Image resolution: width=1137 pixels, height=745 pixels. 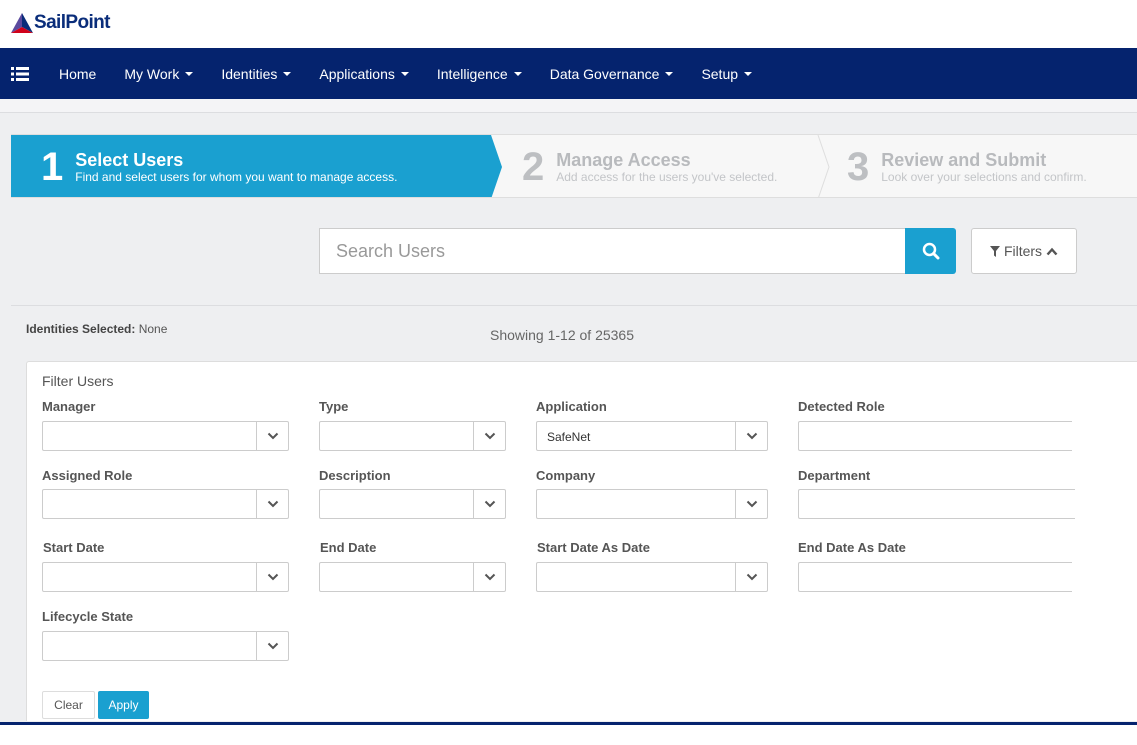 I want to click on detected-role-label: Detected Role, so click(x=841, y=406).